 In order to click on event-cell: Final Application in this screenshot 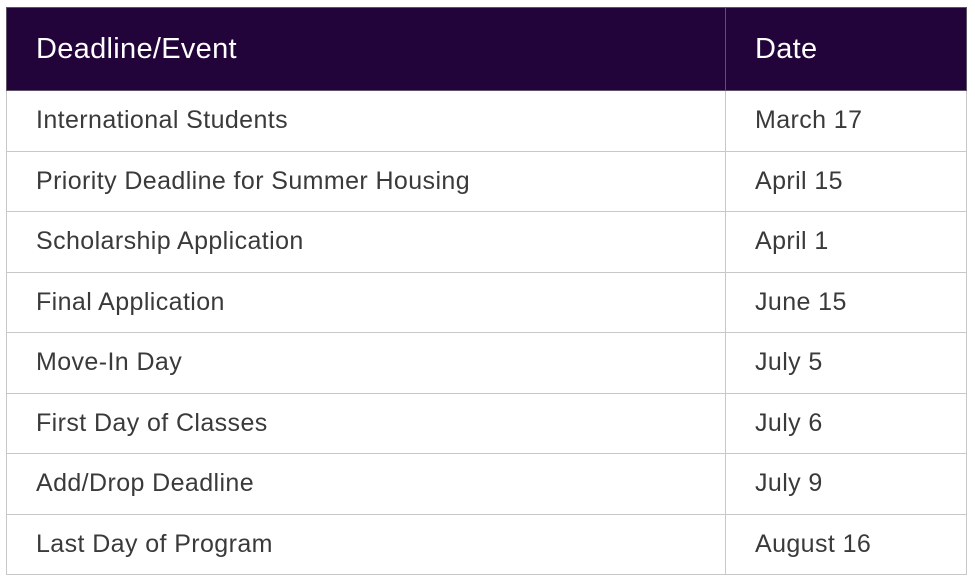, I will do `click(366, 302)`.